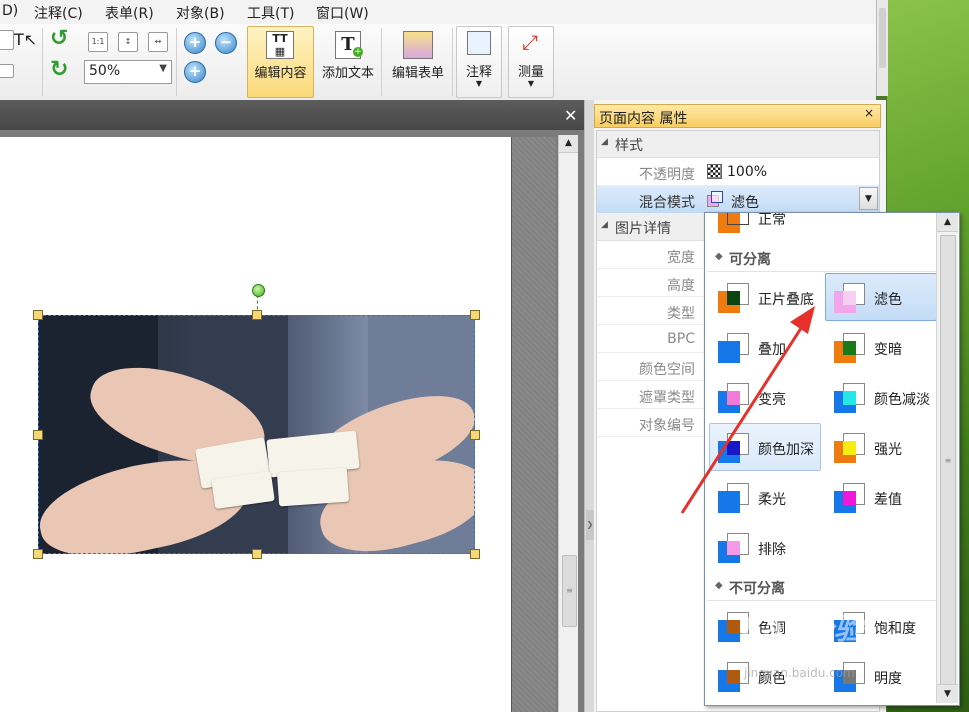  What do you see at coordinates (888, 350) in the screenshot?
I see `blend-mode-label: 变暗` at bounding box center [888, 350].